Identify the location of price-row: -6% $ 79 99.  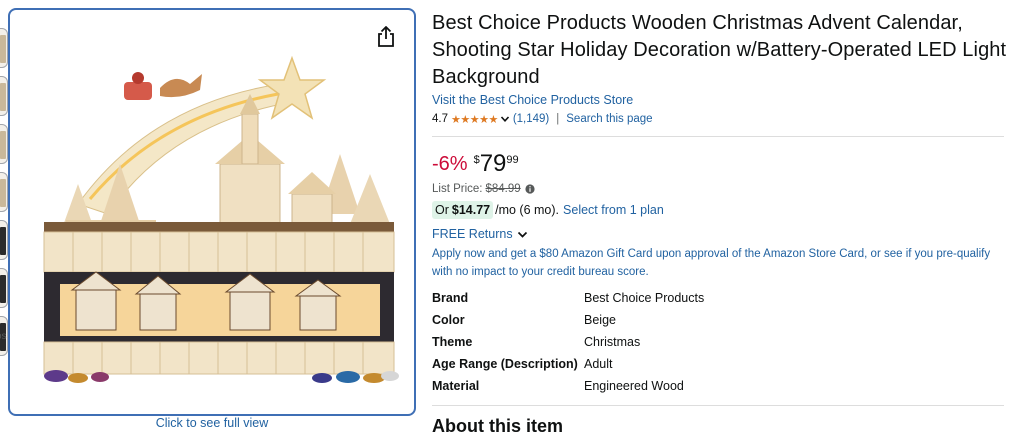
(722, 166).